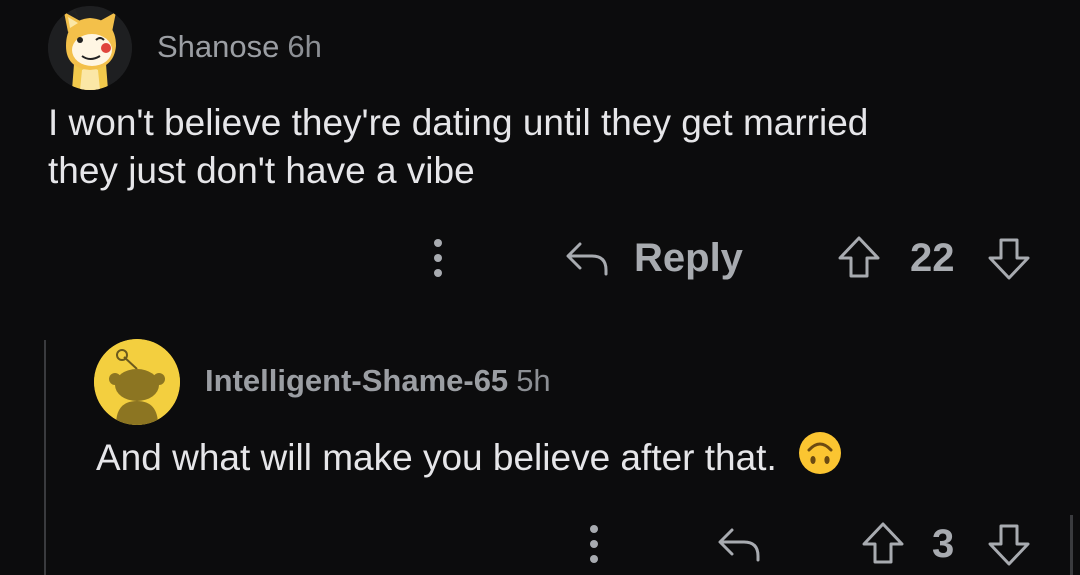 The image size is (1080, 575). I want to click on vote-count: 3, so click(943, 544).